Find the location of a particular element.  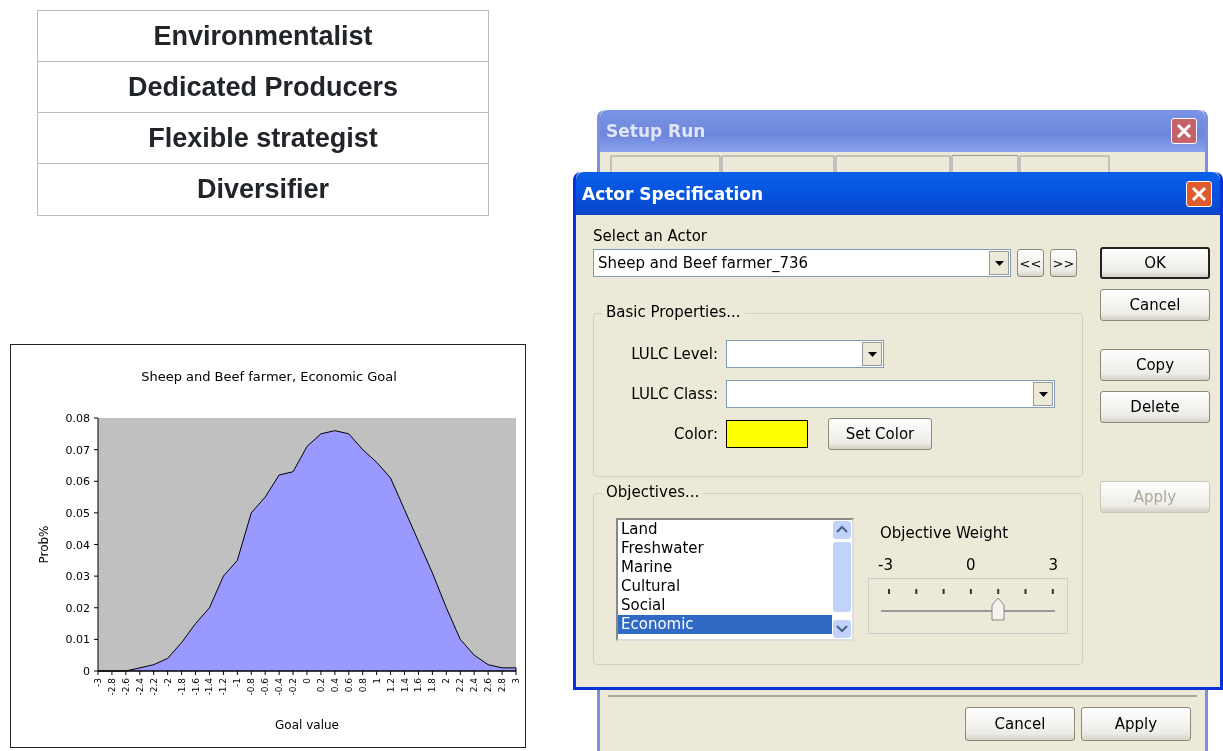

field-label: LULC Level: is located at coordinates (674, 354).